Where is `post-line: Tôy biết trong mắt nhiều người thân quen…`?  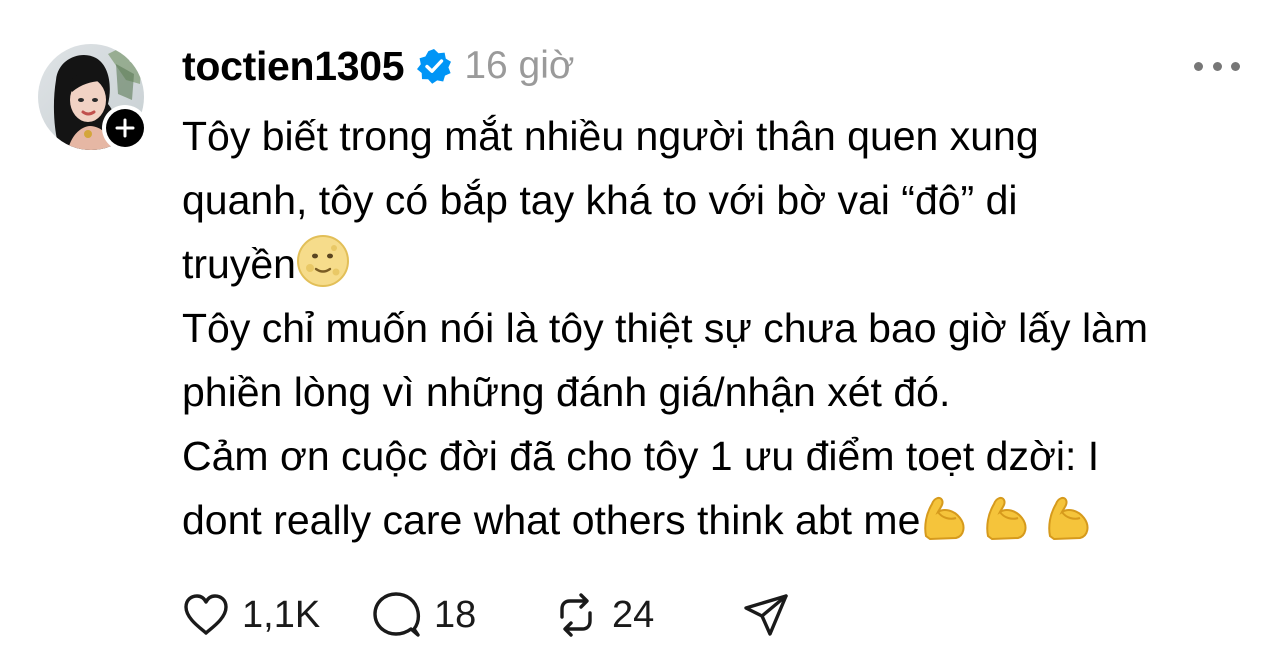
post-line: Tôy biết trong mắt nhiều người thân quen… is located at coordinates (610, 136).